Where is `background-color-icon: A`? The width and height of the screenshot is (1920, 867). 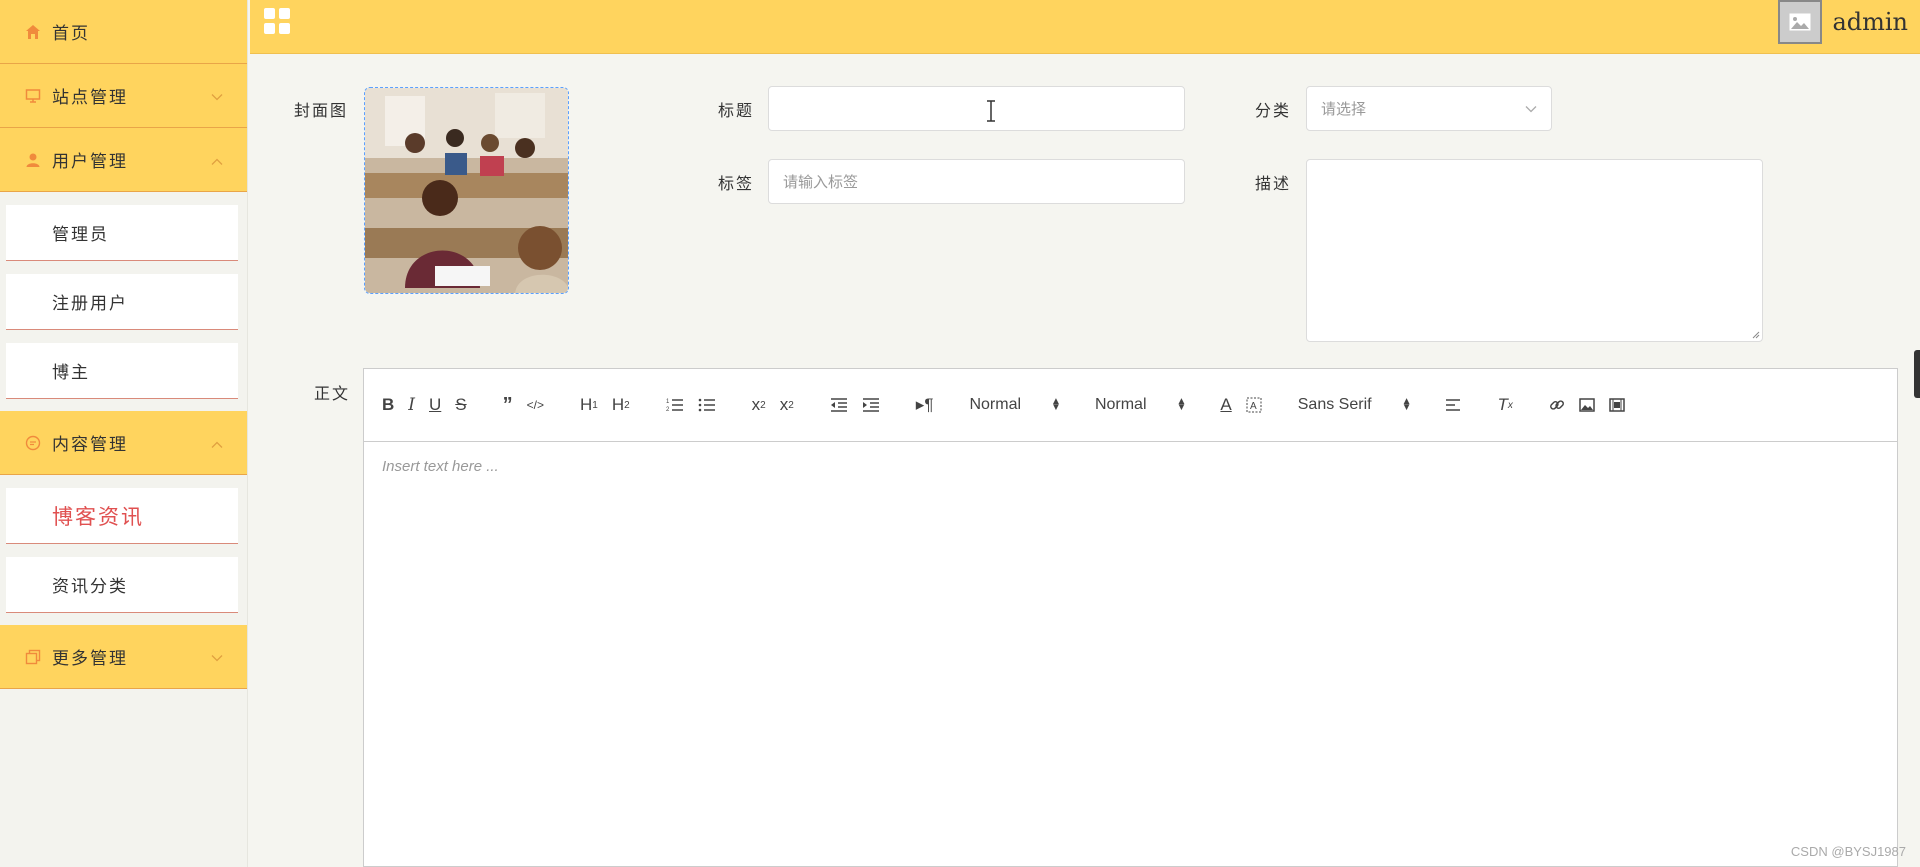 background-color-icon: A is located at coordinates (1254, 405).